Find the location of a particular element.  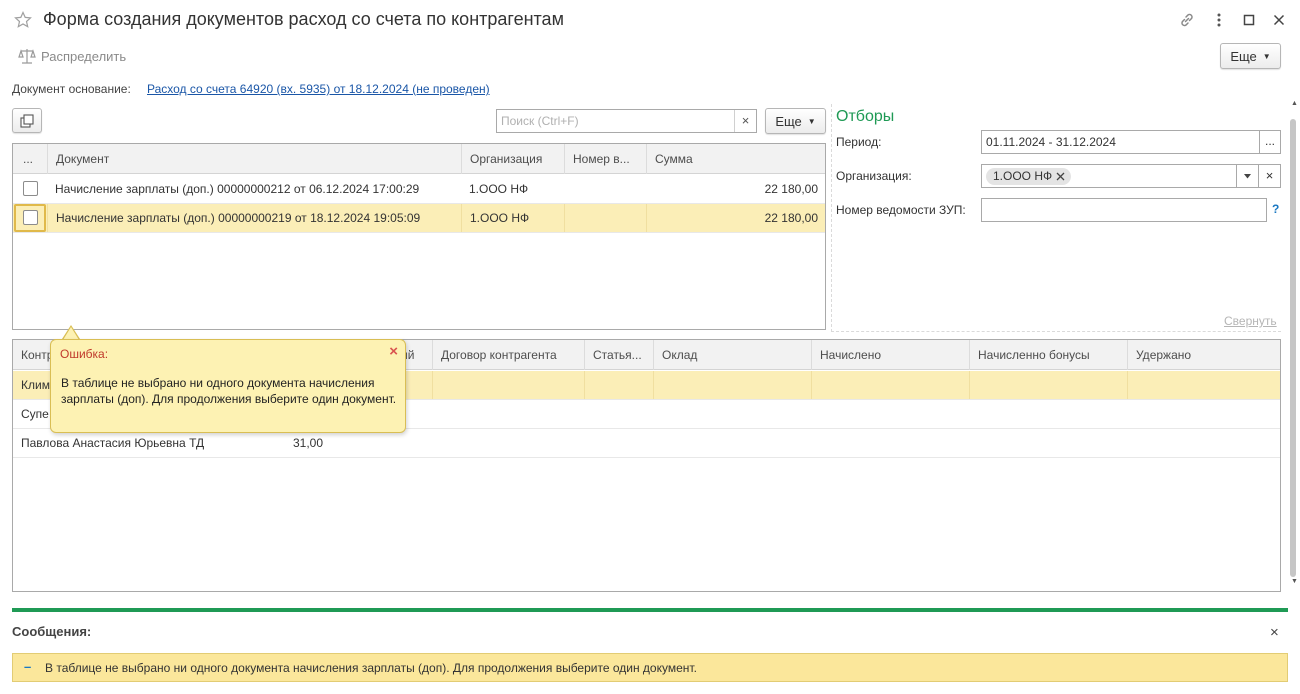

distribute-label: Распределить is located at coordinates (84, 56).